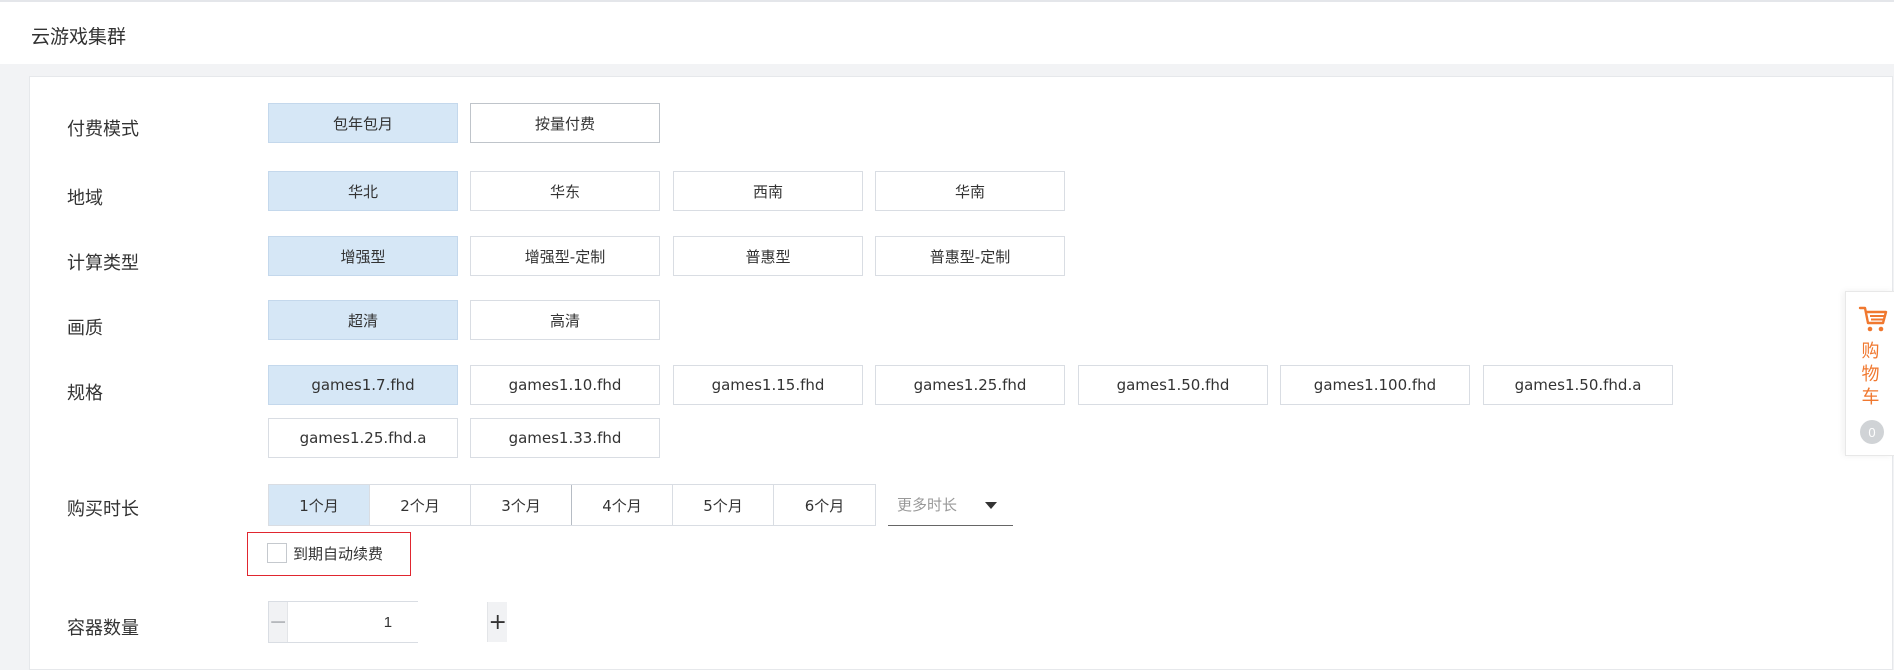  Describe the element at coordinates (1578, 385) in the screenshot. I see `spec-option: games1.50.fhd.a` at that location.